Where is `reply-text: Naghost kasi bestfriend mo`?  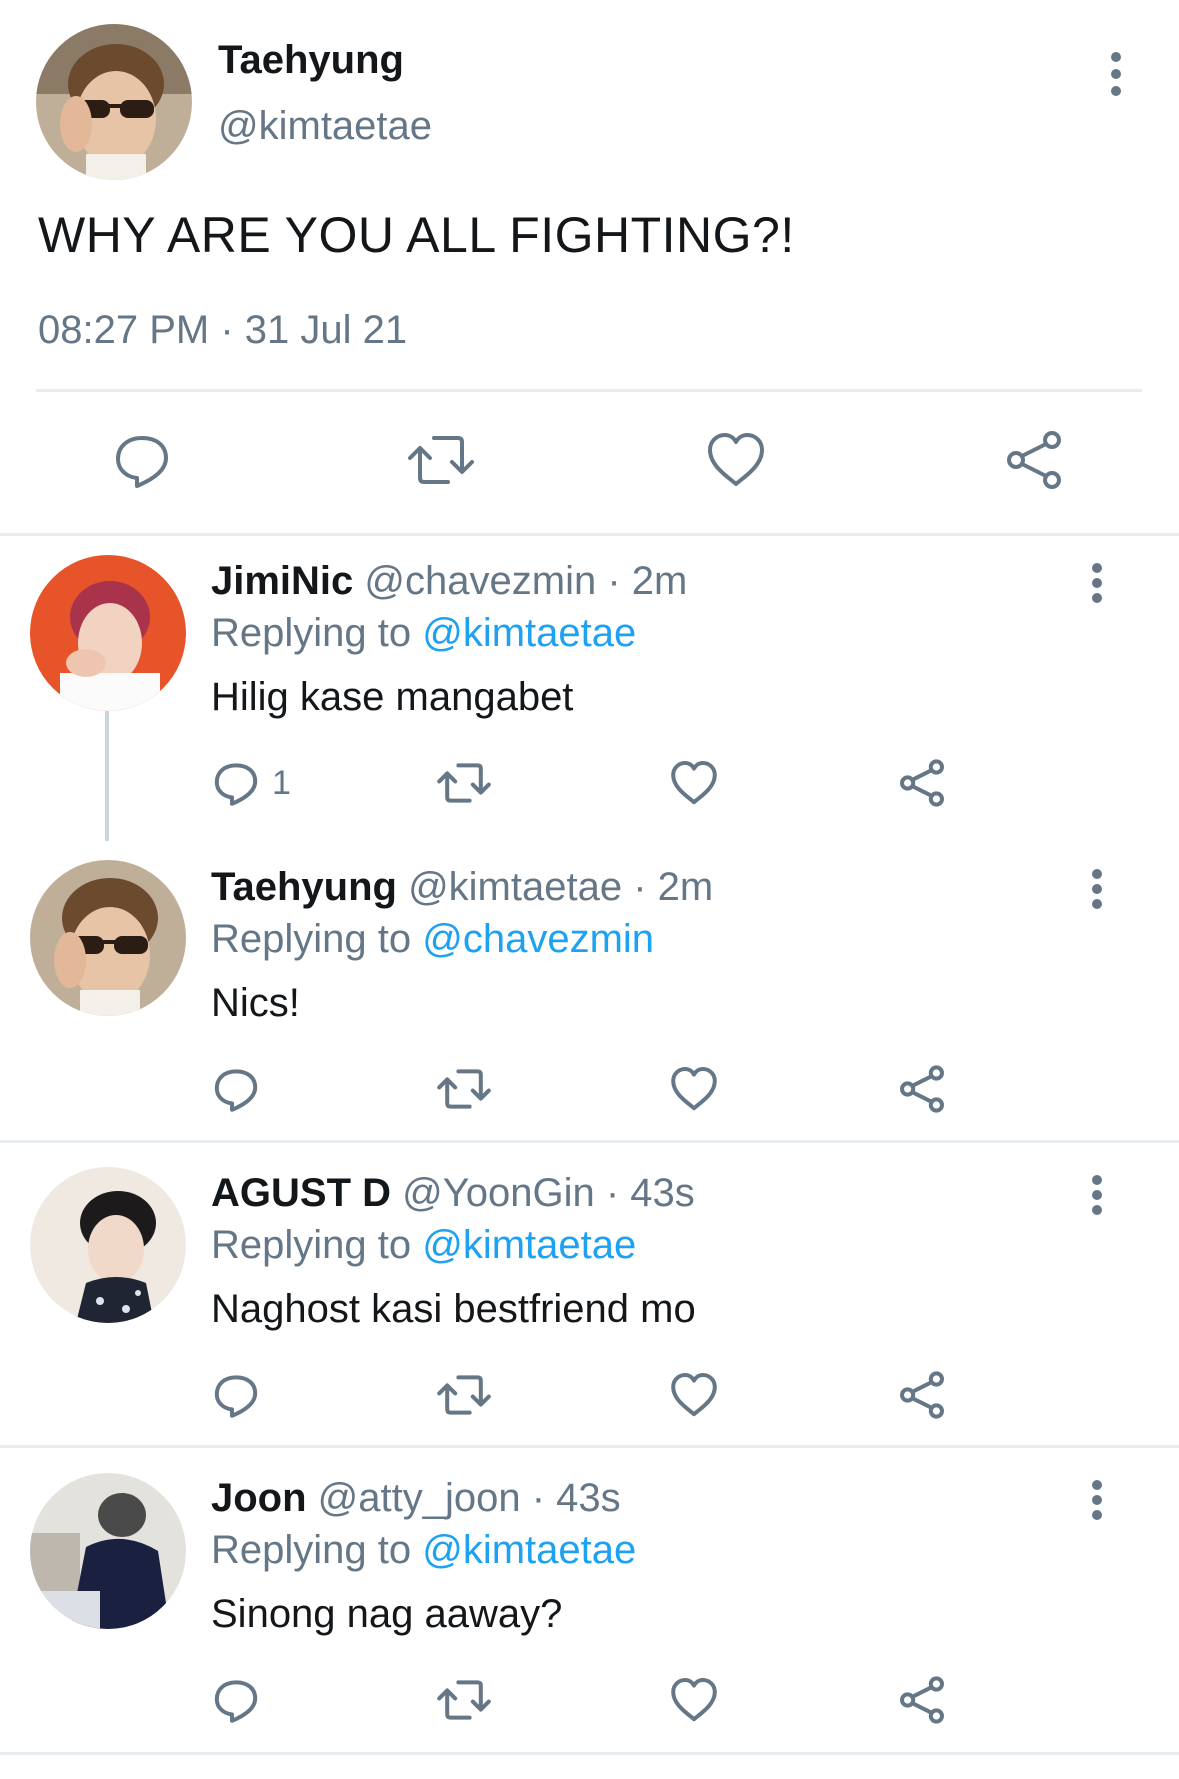 reply-text: Naghost kasi bestfriend mo is located at coordinates (453, 1309).